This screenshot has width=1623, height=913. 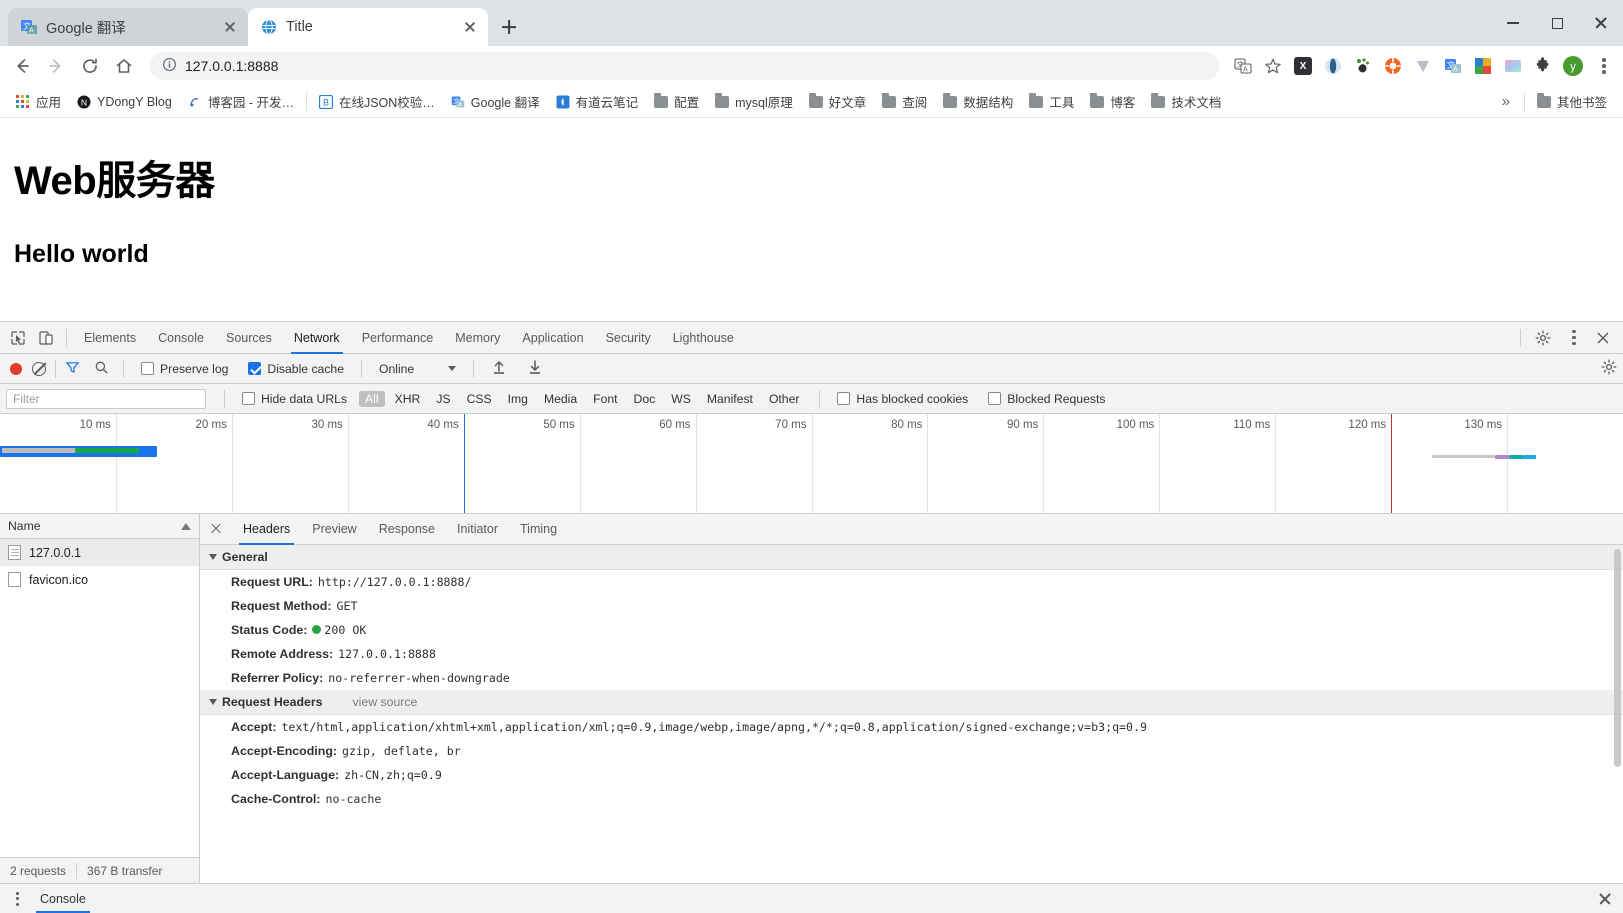 I want to click on info-circle-icon, so click(x=169, y=66).